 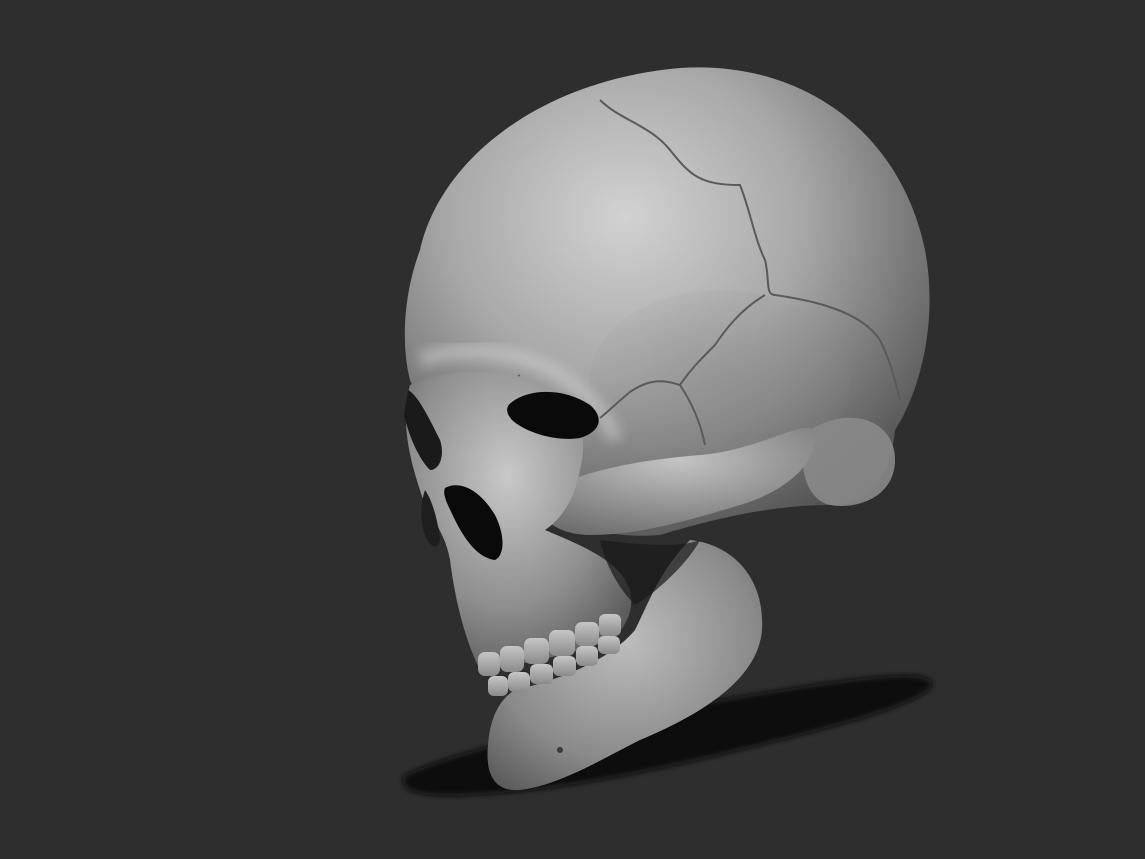 What do you see at coordinates (848, 461) in the screenshot?
I see `mastoid-process` at bounding box center [848, 461].